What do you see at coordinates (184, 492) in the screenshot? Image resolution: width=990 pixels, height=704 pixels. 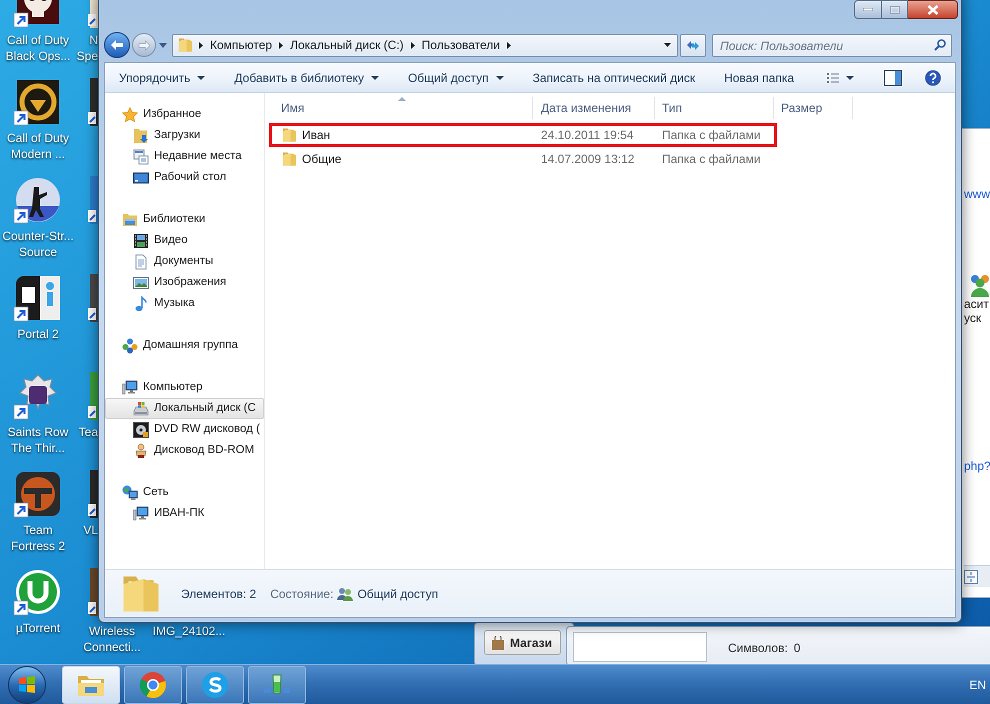 I see `nav-item: Сеть` at bounding box center [184, 492].